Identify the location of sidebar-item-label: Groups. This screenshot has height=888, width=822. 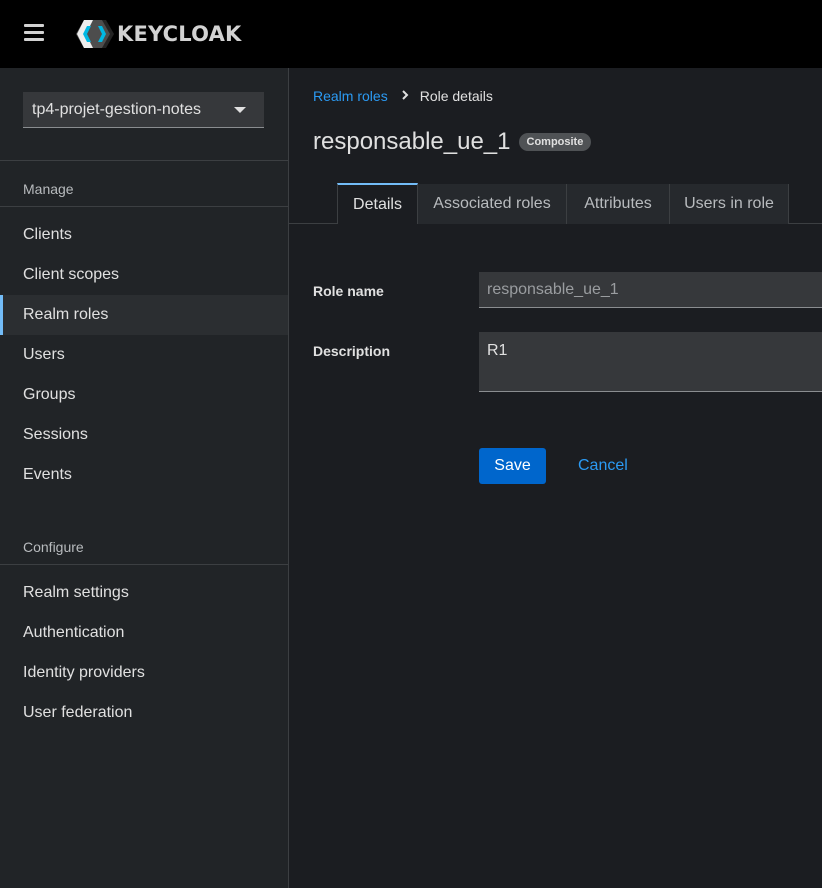
(49, 394).